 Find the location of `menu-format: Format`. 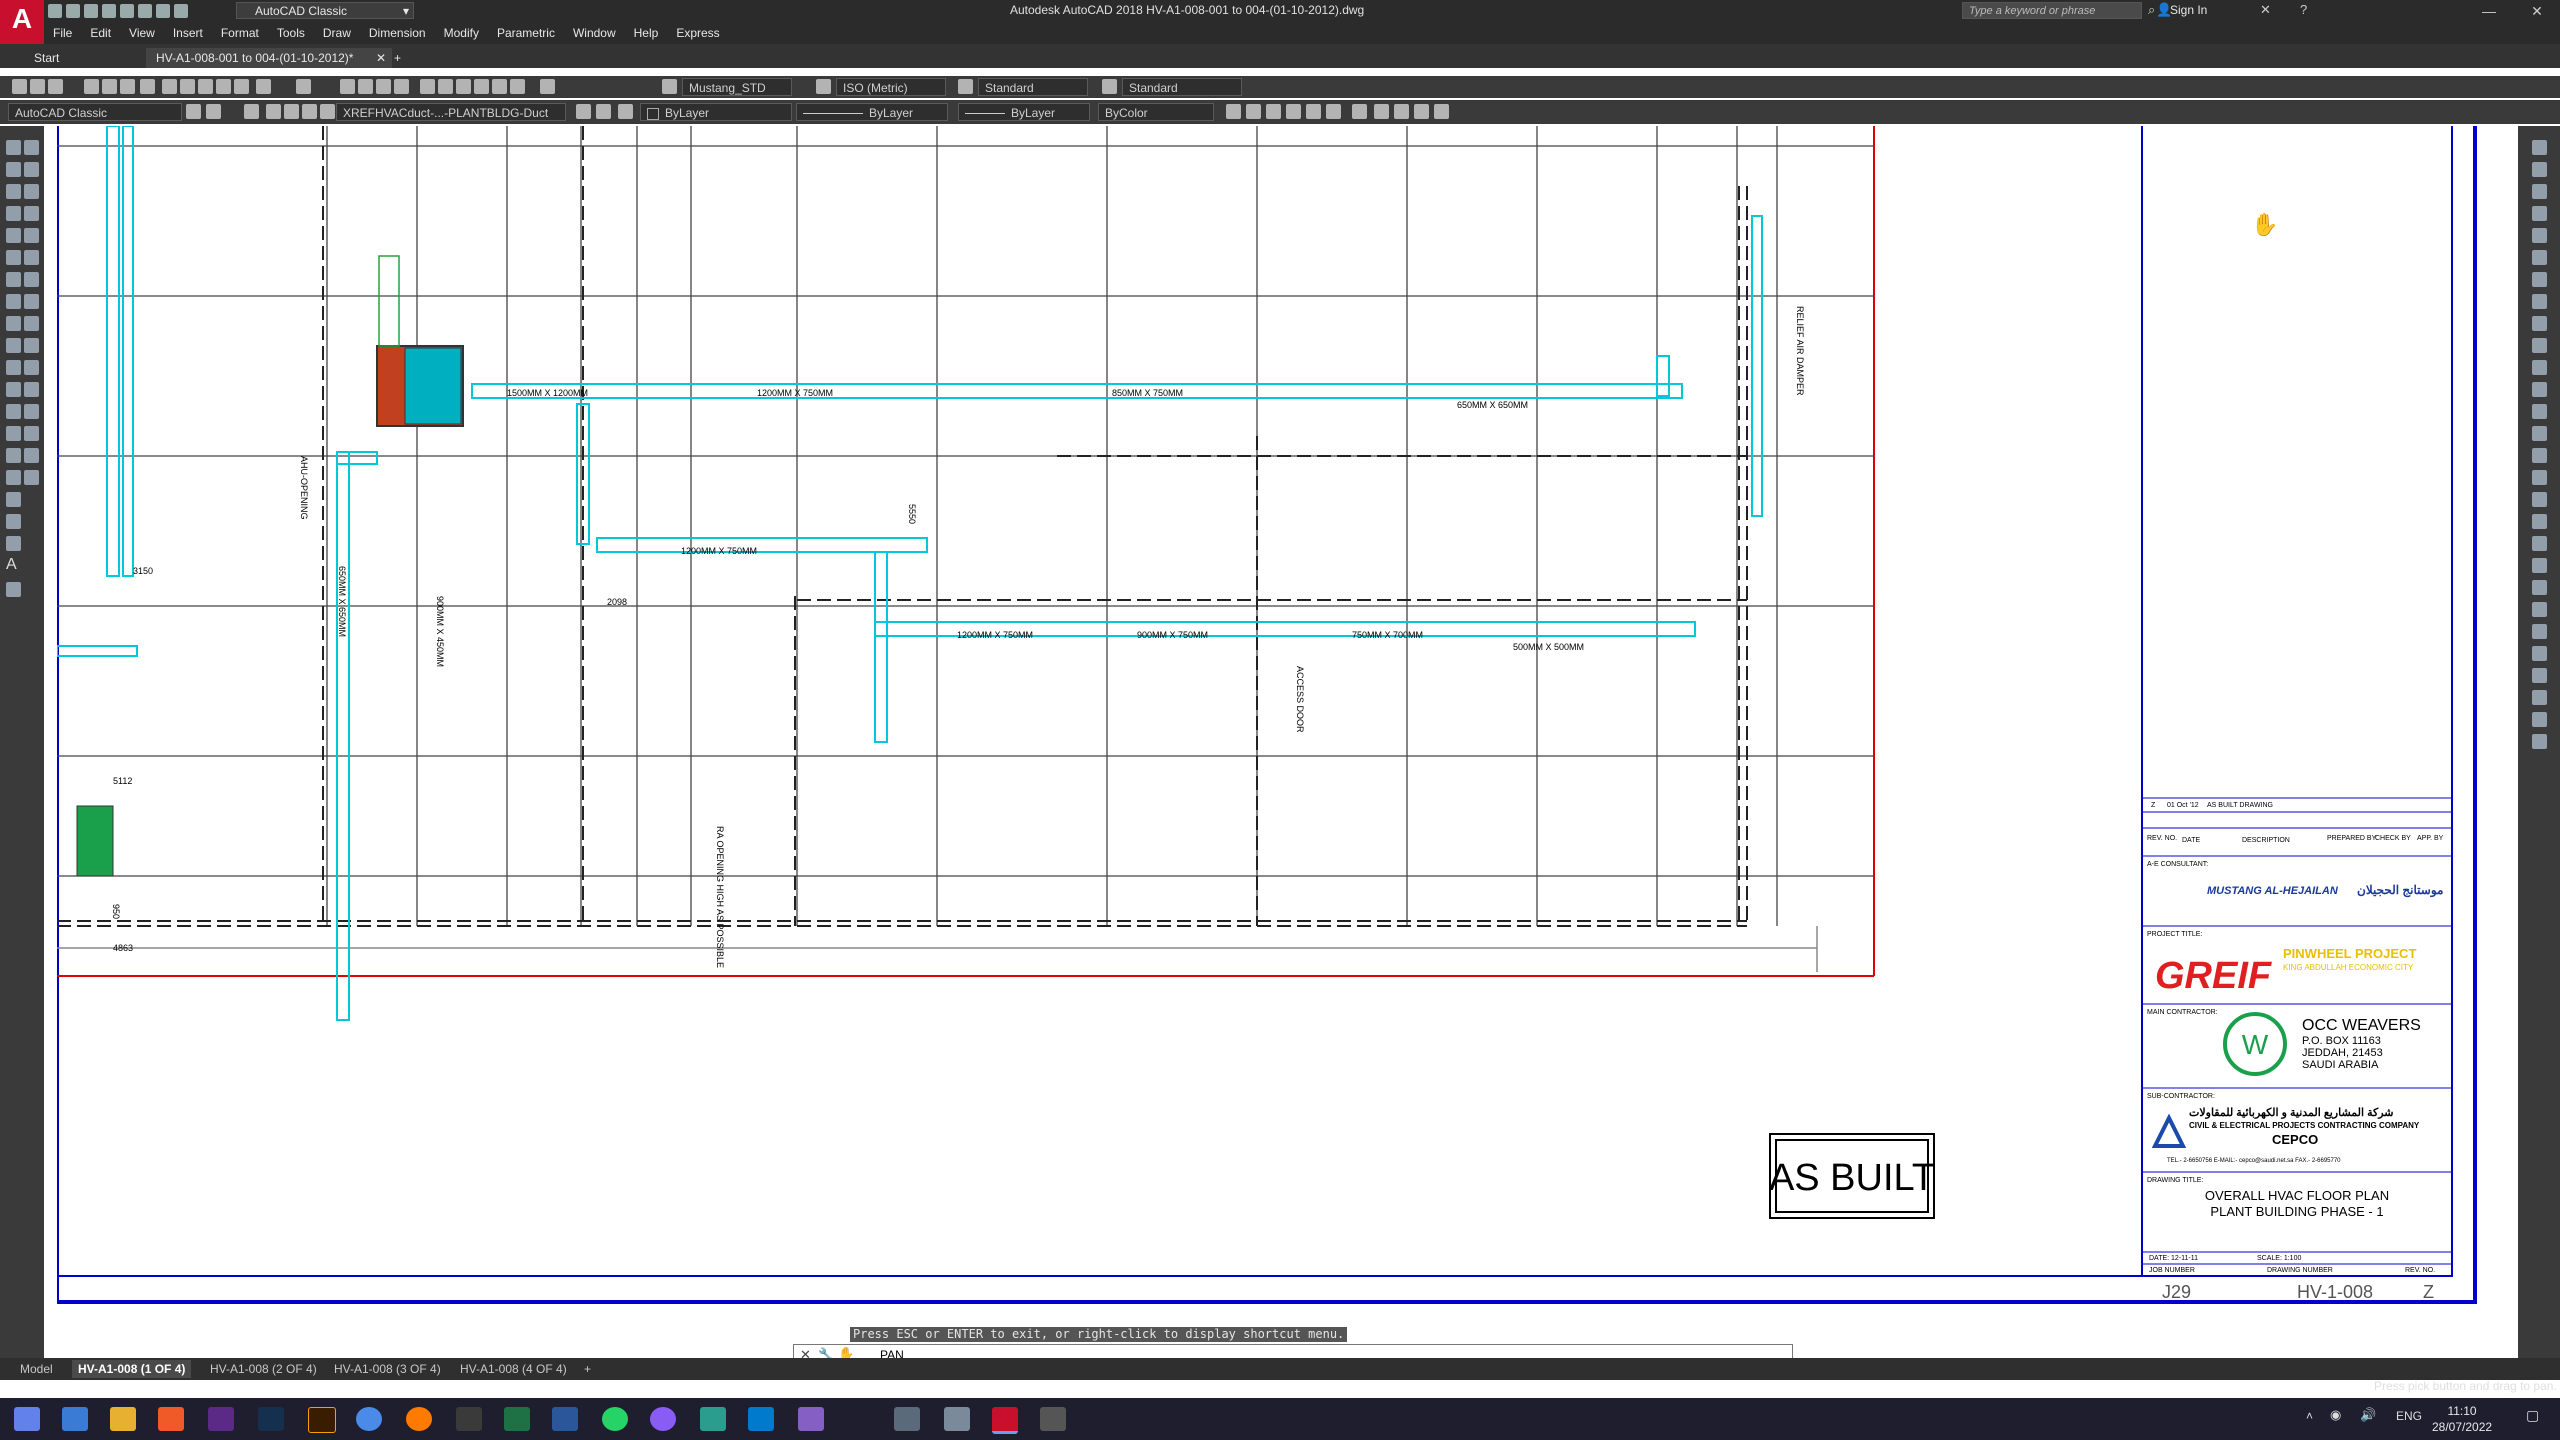

menu-format: Format is located at coordinates (240, 33).